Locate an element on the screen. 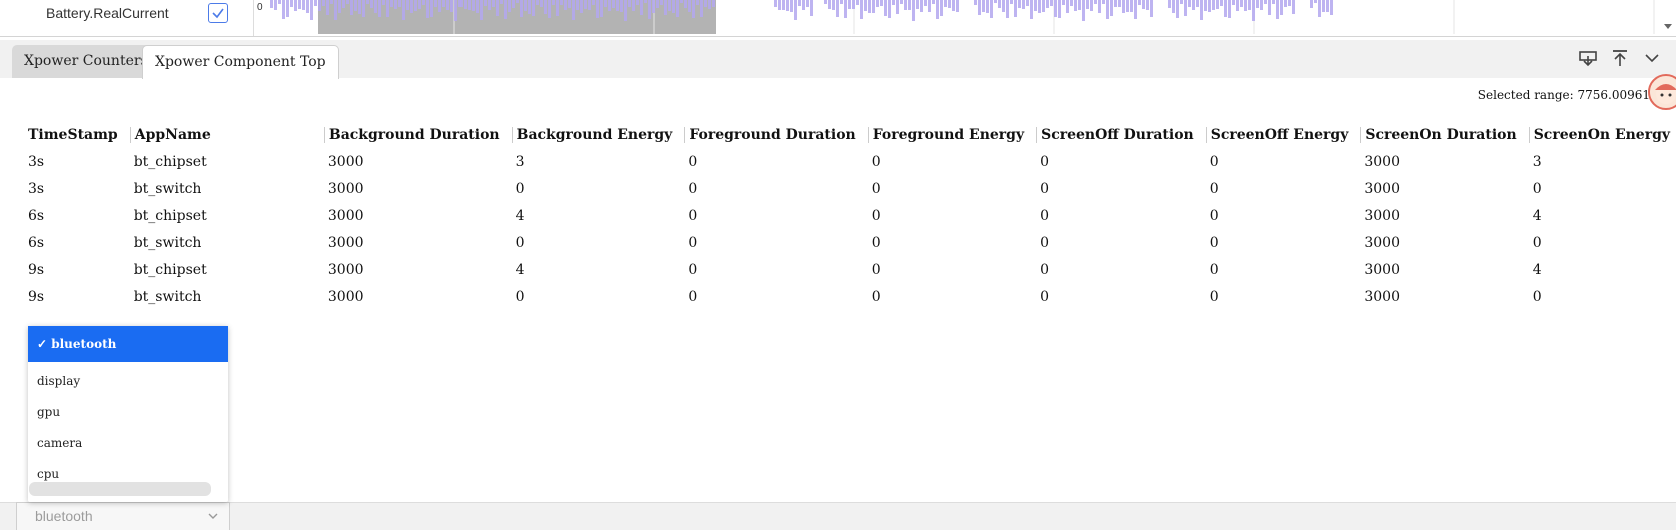 Image resolution: width=1676 pixels, height=530 pixels. column-header: ScreenOff Duration is located at coordinates (1115, 135).